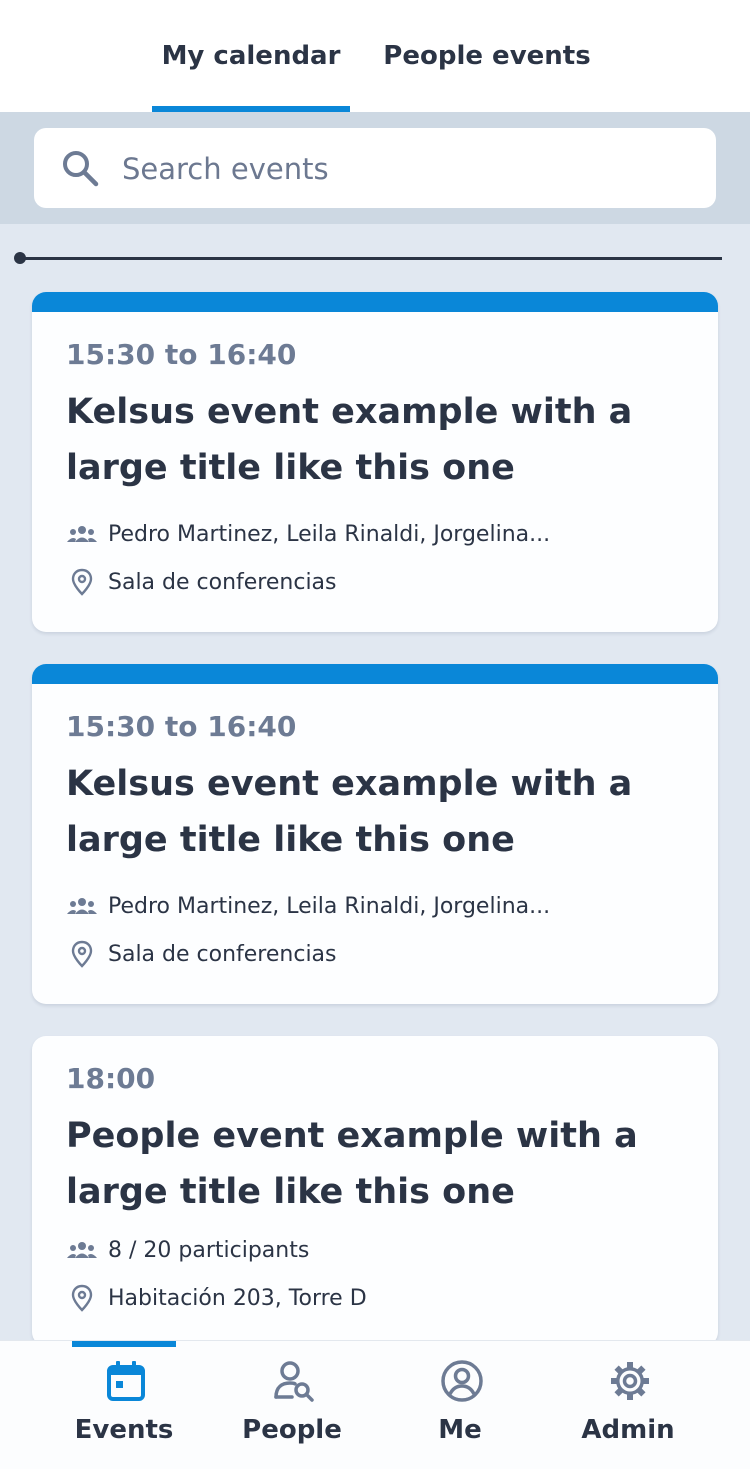  I want to click on tab-people-events-label: People events, so click(487, 56).